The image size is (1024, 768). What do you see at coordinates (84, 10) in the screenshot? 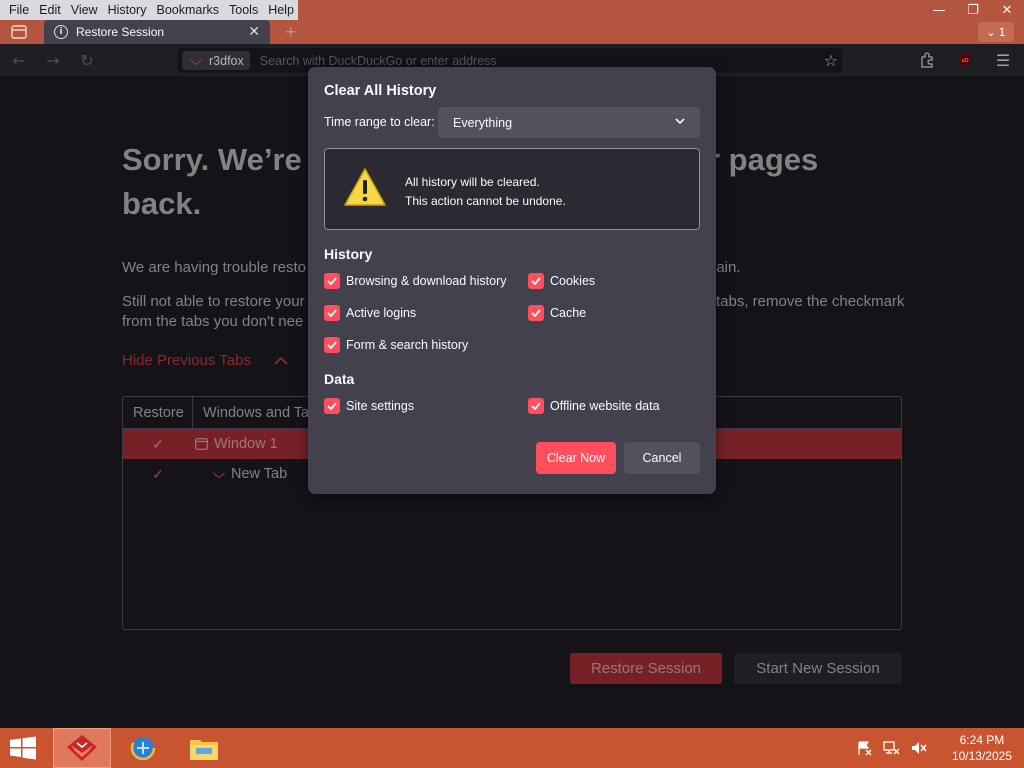
I see `menu-view: View` at bounding box center [84, 10].